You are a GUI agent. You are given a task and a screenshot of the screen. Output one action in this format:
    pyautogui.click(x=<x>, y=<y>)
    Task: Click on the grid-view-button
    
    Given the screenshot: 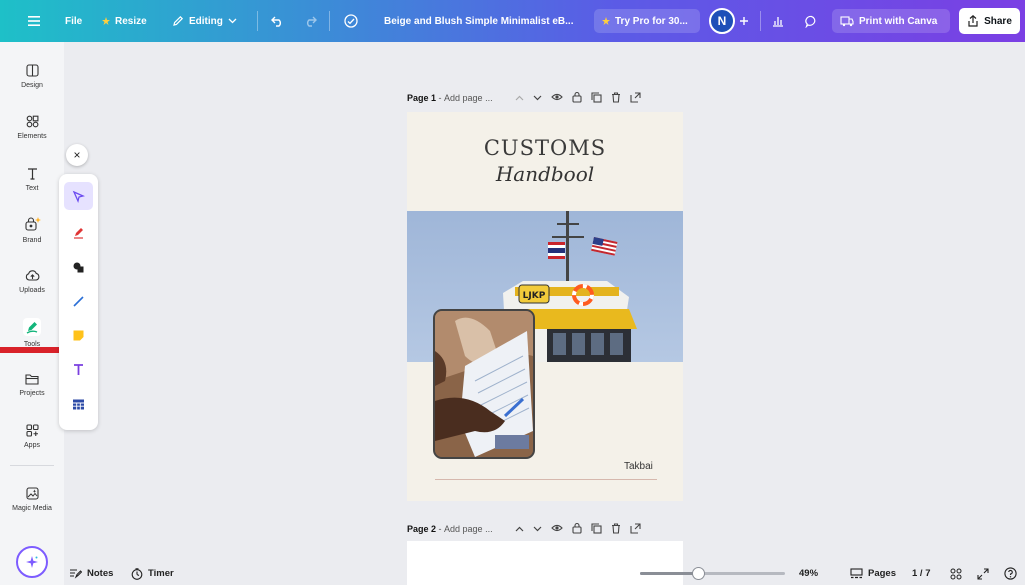 What is the action you would take?
    pyautogui.click(x=956, y=573)
    